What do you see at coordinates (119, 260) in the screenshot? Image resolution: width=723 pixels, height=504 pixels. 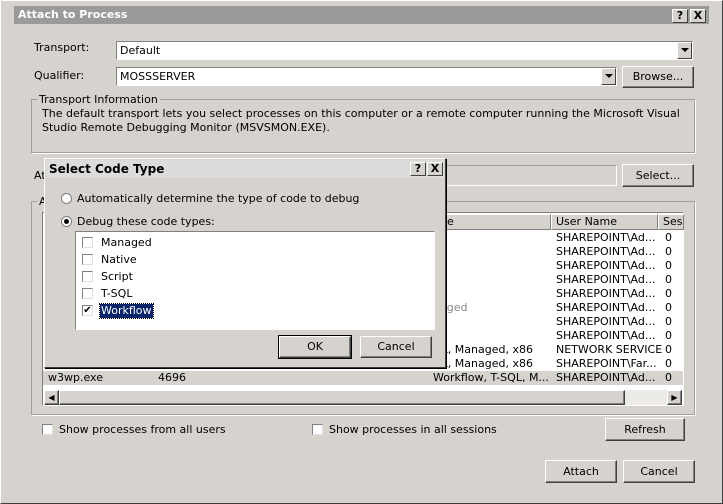 I see `code-type-label: Native` at bounding box center [119, 260].